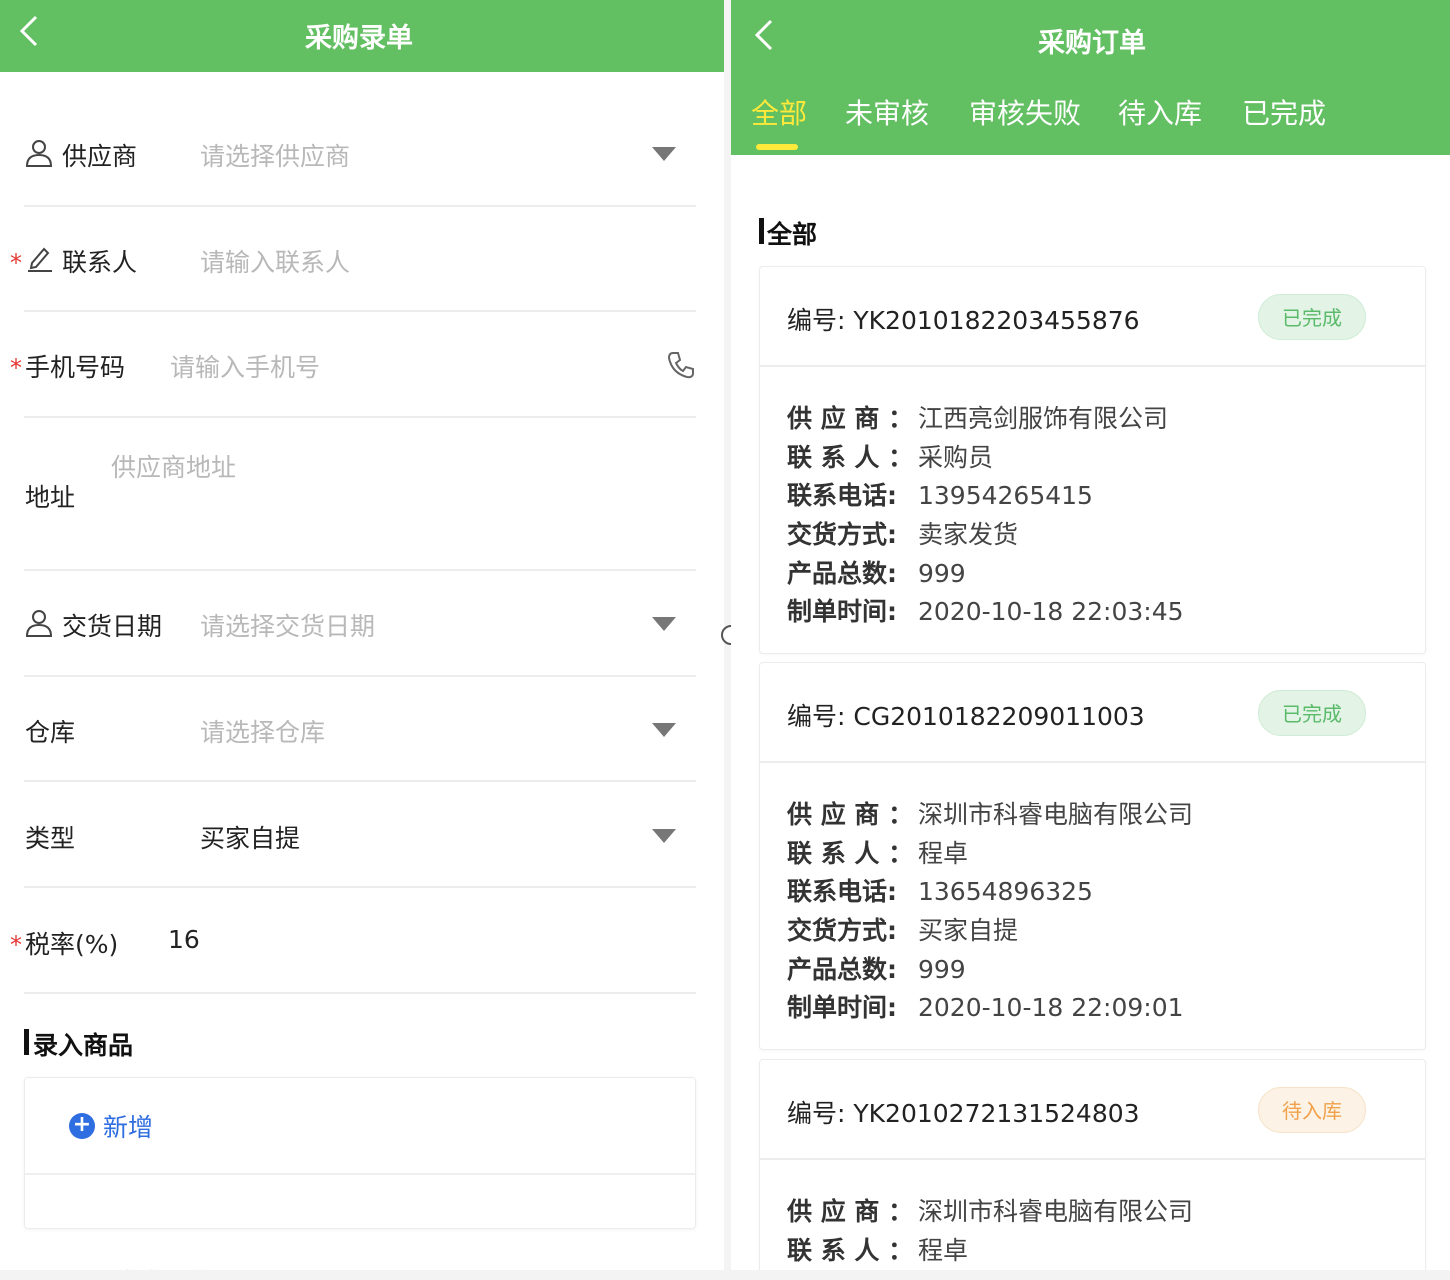  What do you see at coordinates (360, 153) in the screenshot?
I see `supplier-row: 供应商 请选择供应商` at bounding box center [360, 153].